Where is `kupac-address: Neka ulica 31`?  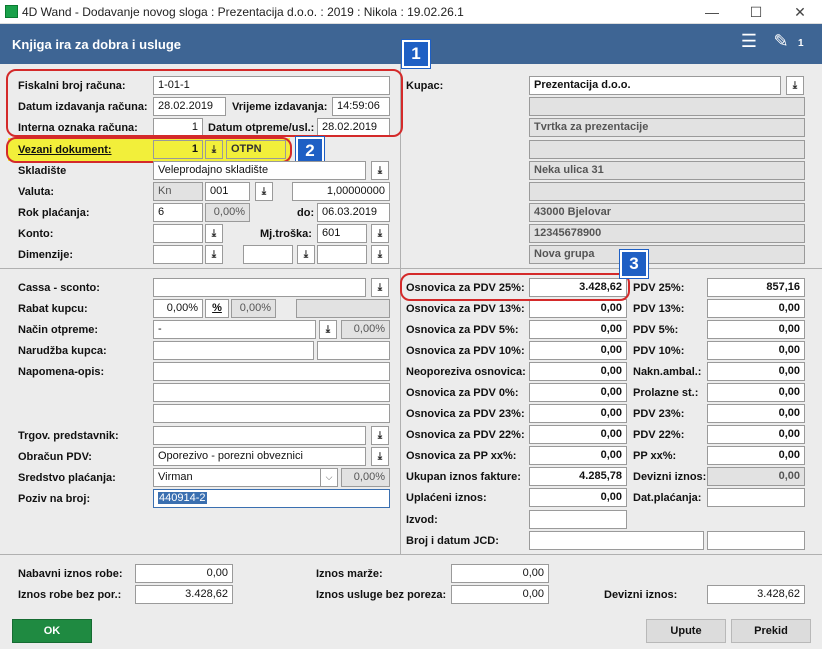 kupac-address: Neka ulica 31 is located at coordinates (667, 170).